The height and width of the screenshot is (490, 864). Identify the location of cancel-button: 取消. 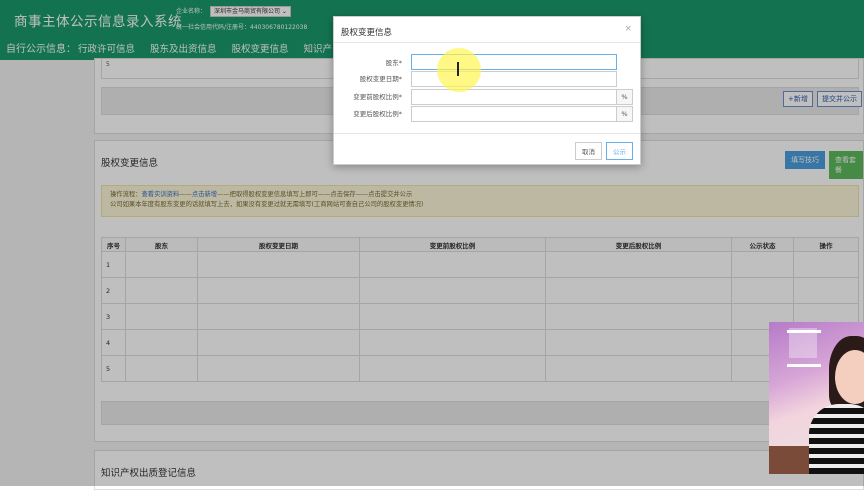
(588, 151).